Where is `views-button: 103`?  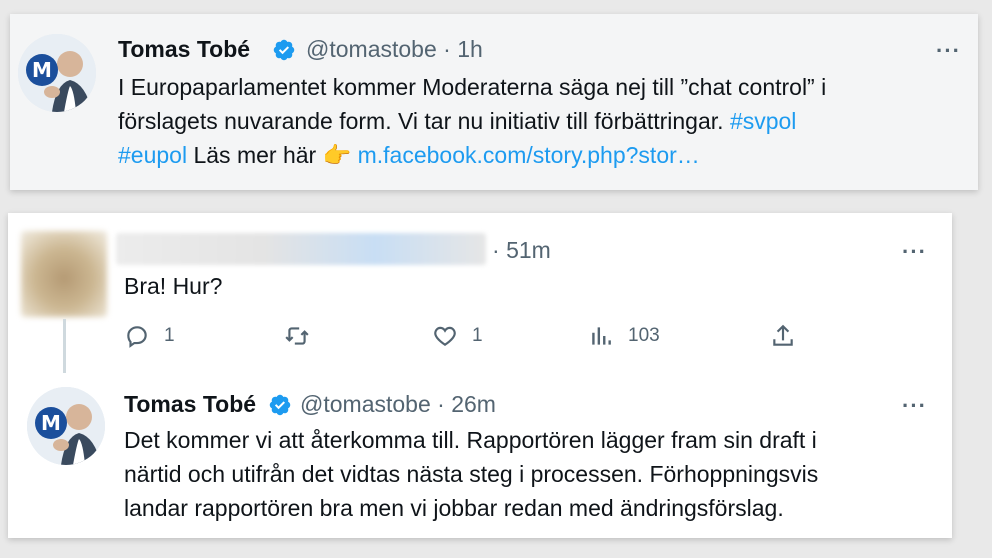
views-button: 103 is located at coordinates (624, 336).